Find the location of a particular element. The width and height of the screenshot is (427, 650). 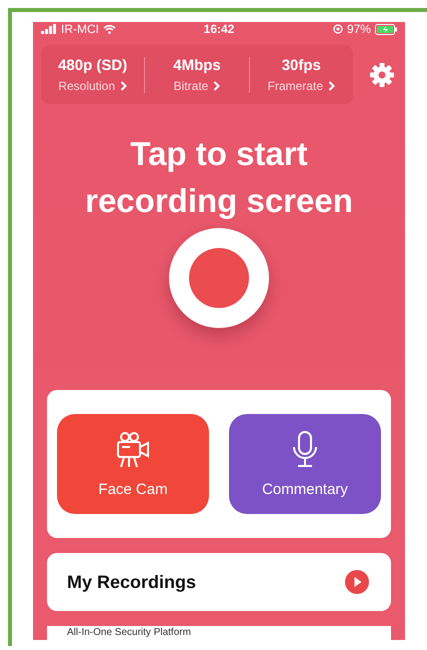

my-recordings-button: My Recordings is located at coordinates (219, 582).